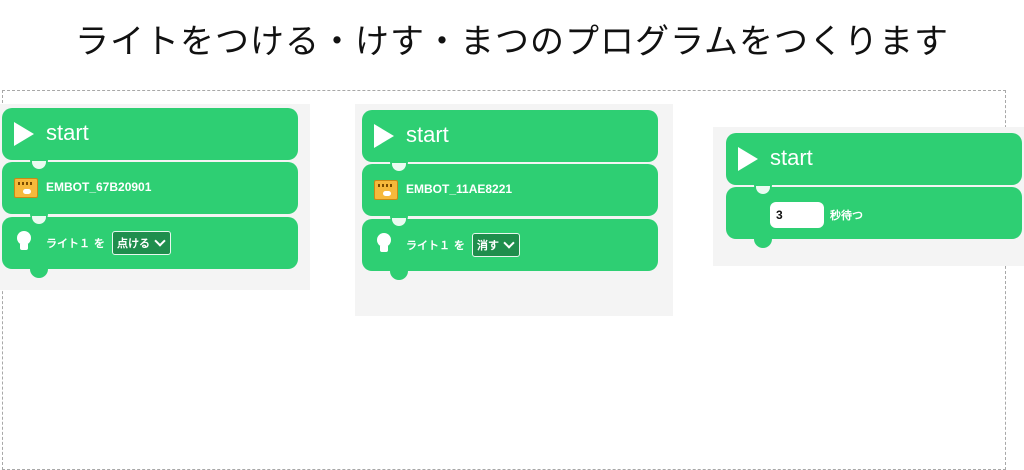  I want to click on light-block: ライト１ を 消す, so click(510, 249).